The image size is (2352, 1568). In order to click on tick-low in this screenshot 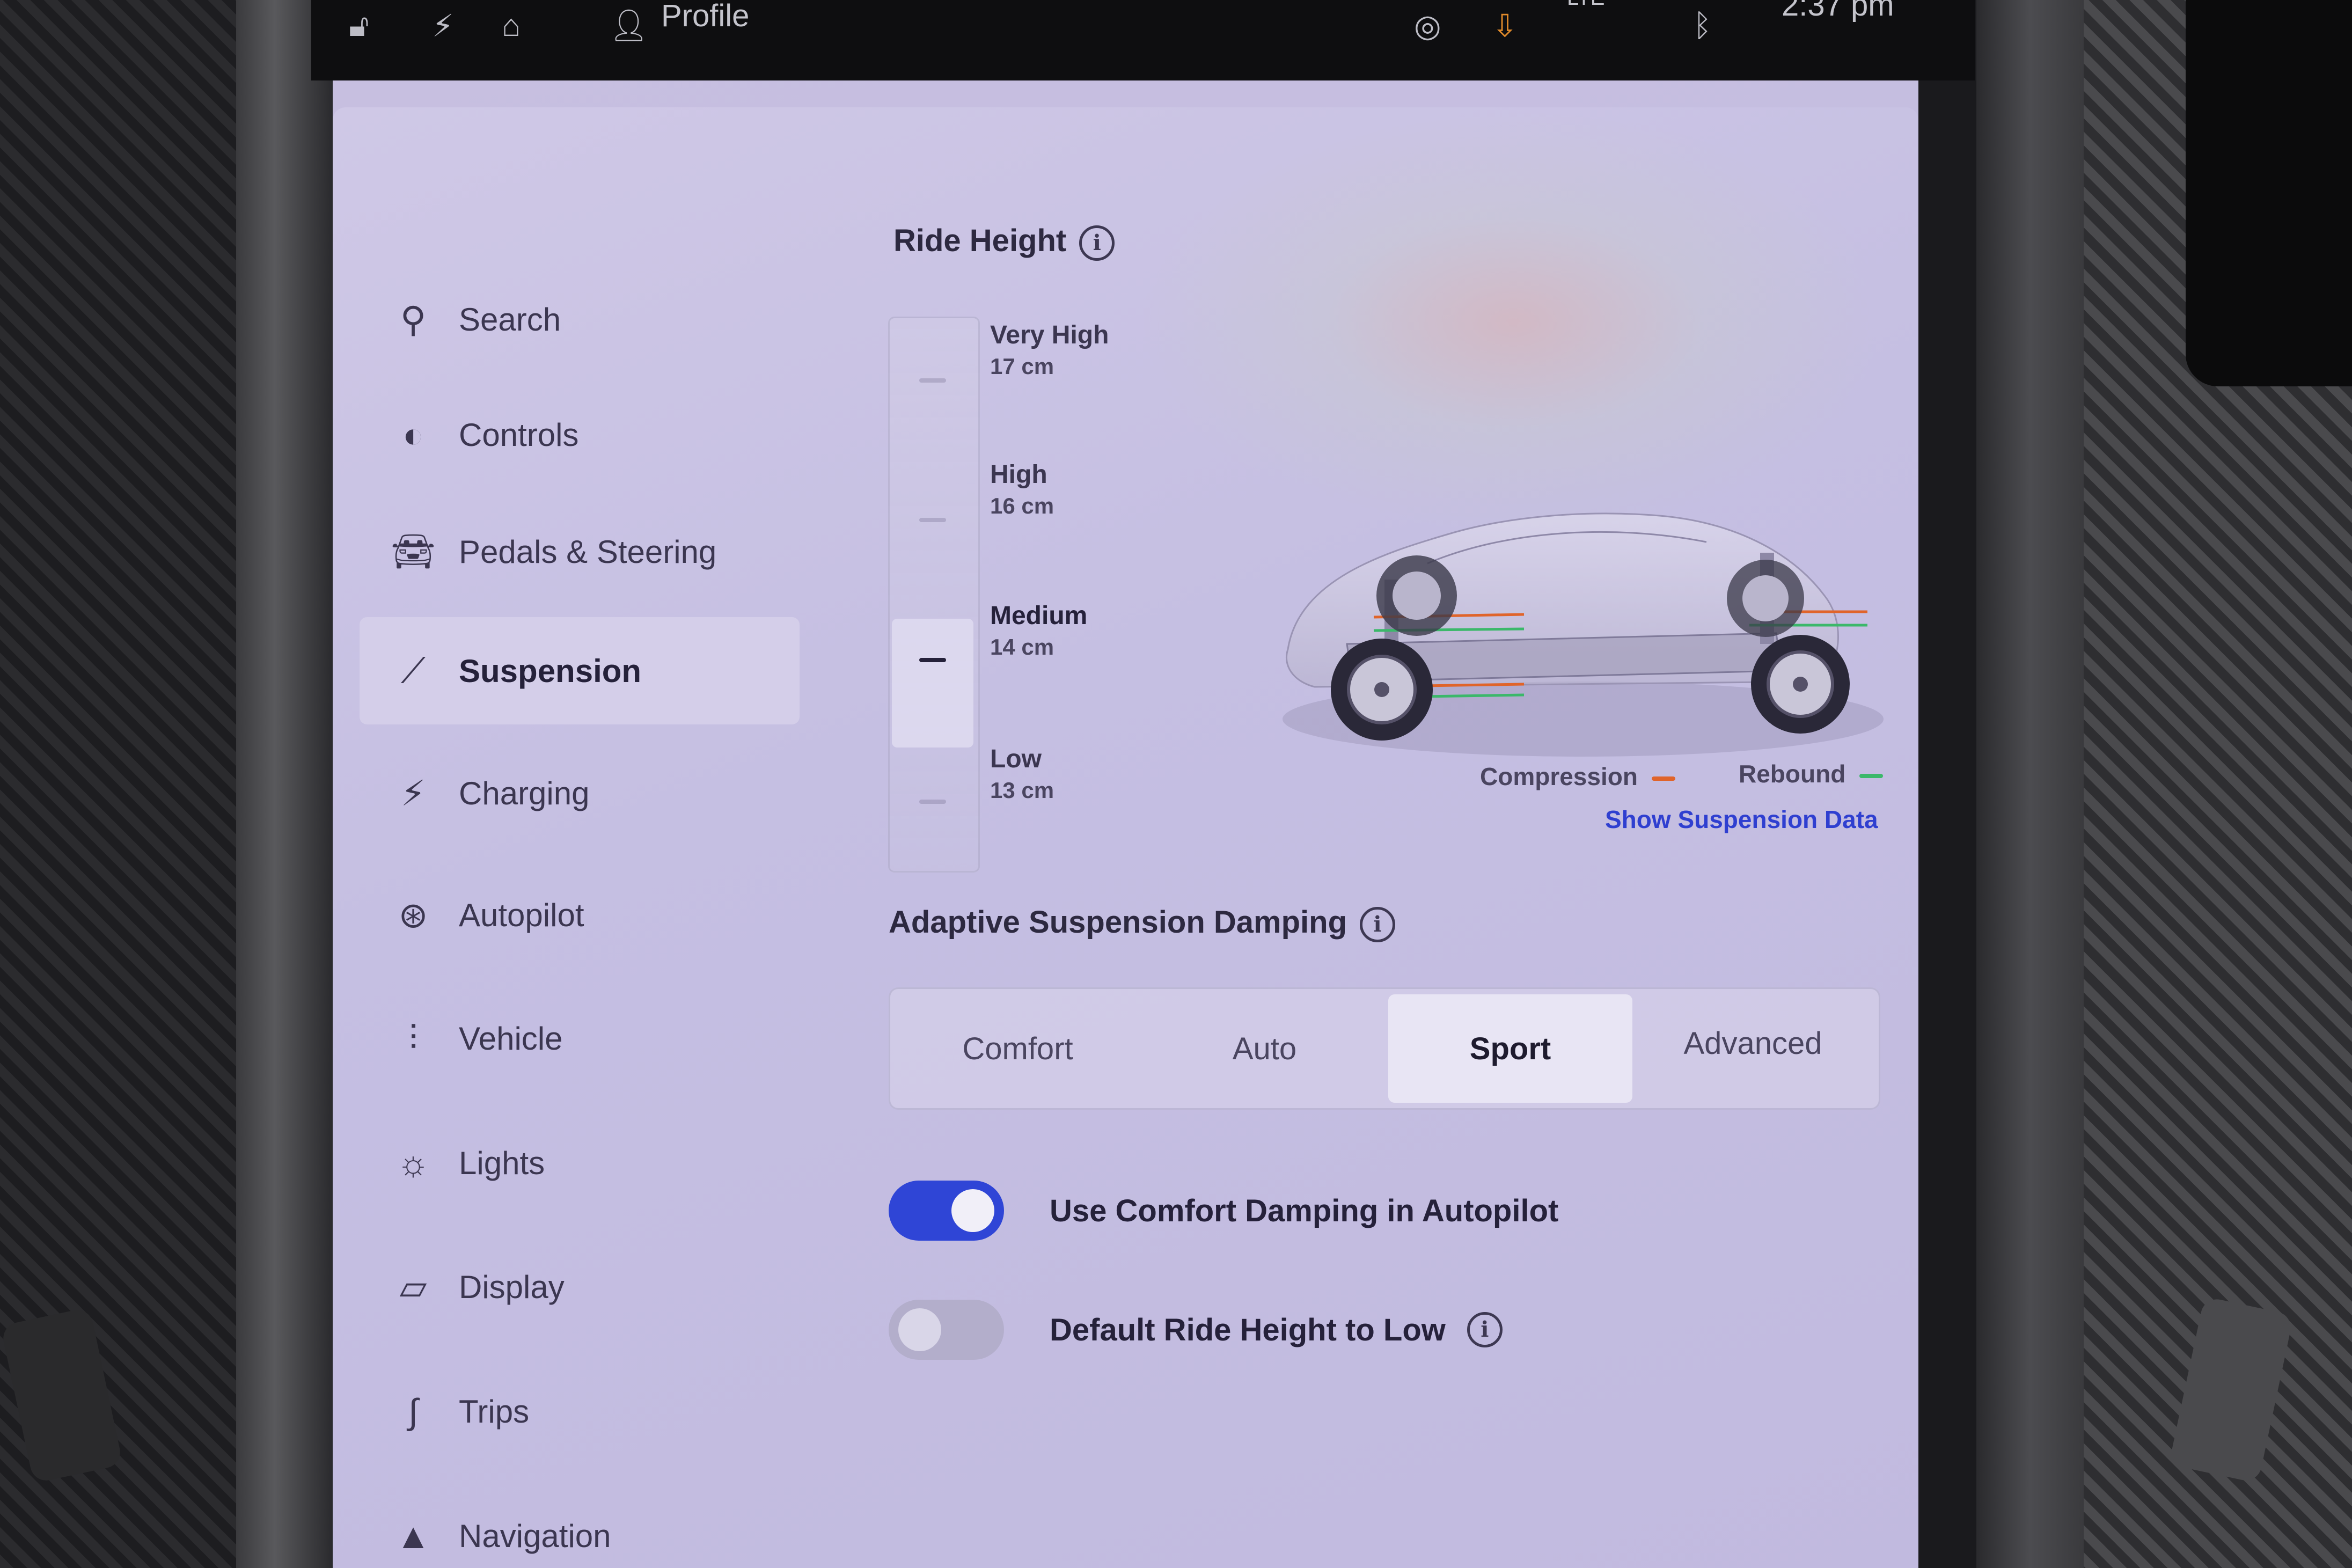, I will do `click(932, 802)`.